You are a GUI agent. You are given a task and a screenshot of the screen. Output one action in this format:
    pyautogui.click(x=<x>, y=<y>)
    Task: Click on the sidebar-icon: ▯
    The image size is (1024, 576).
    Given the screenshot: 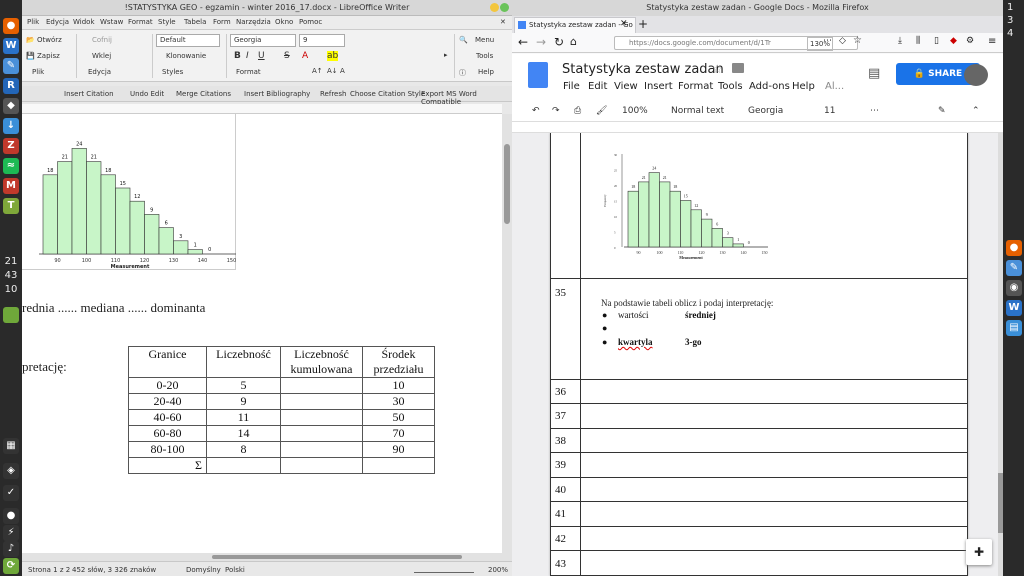 What is the action you would take?
    pyautogui.click(x=936, y=41)
    